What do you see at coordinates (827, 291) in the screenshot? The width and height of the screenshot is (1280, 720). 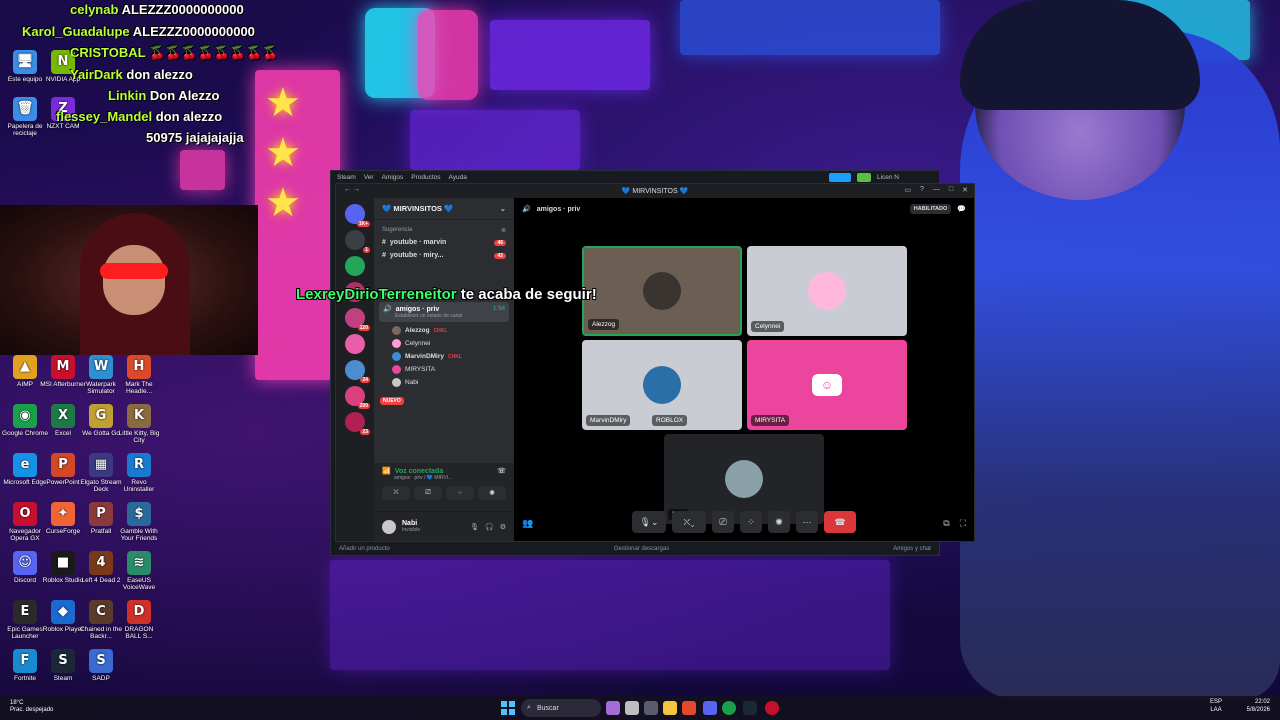 I see `video-tile: Celynnei` at bounding box center [827, 291].